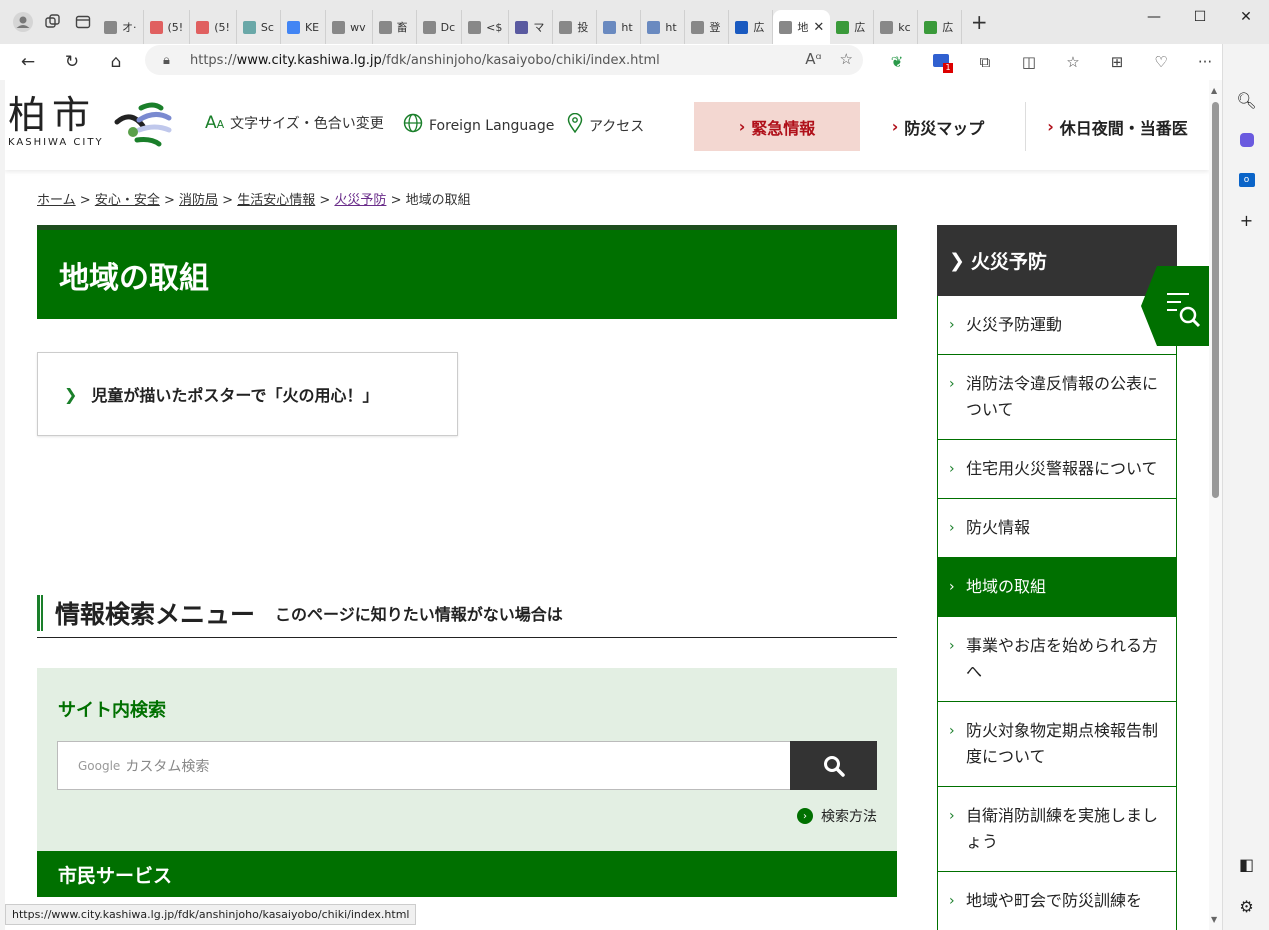 Image resolution: width=1269 pixels, height=930 pixels. What do you see at coordinates (1214, 90) in the screenshot?
I see `scroll-up-icon: ▲` at bounding box center [1214, 90].